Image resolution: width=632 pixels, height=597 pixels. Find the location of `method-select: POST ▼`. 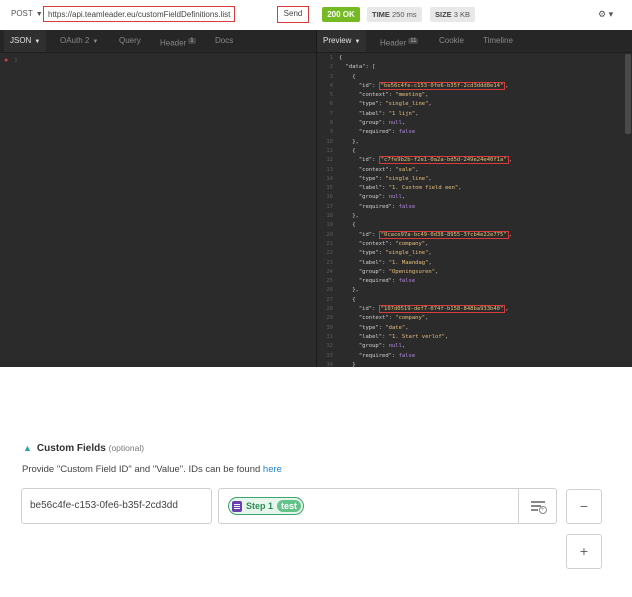

method-select: POST ▼ is located at coordinates (27, 13).